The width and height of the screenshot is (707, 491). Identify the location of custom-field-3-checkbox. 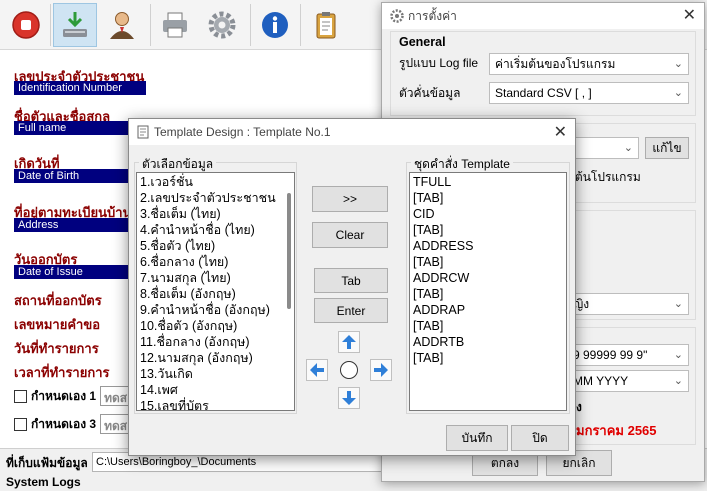
(20, 424).